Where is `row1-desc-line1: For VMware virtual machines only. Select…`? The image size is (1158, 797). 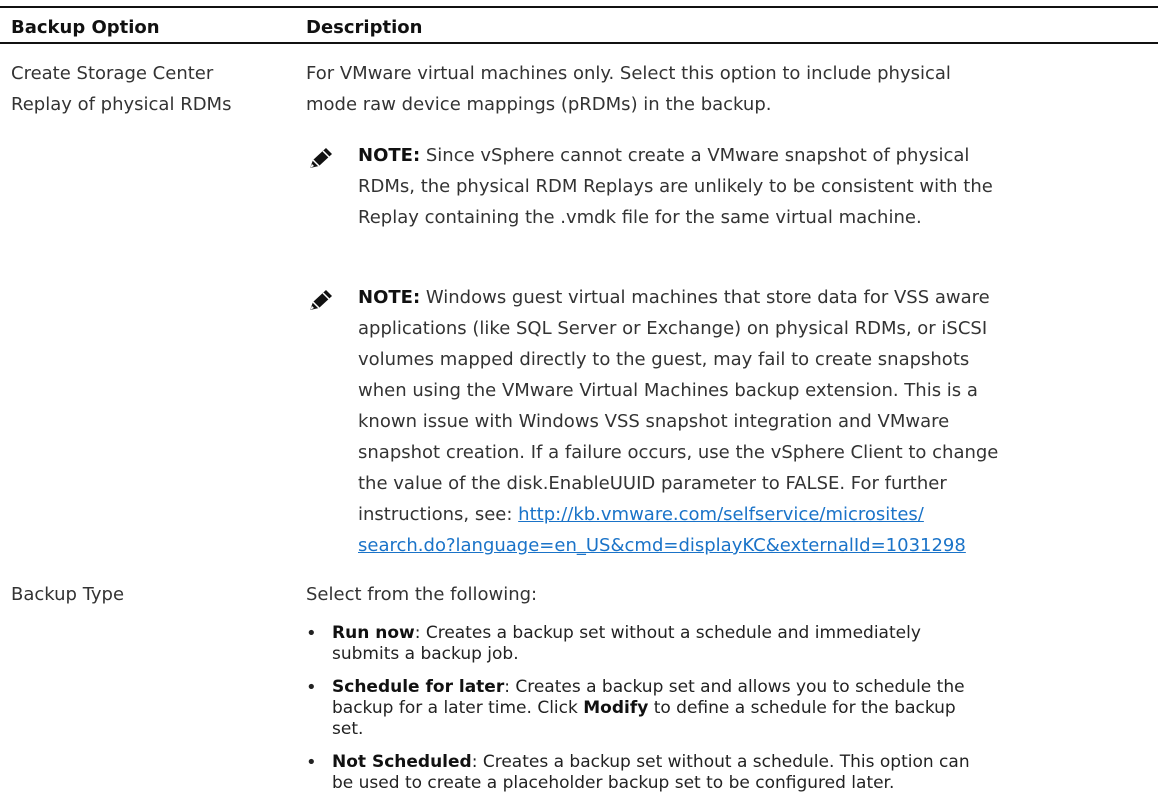
row1-desc-line1: For VMware virtual machines only. Select… is located at coordinates (628, 73).